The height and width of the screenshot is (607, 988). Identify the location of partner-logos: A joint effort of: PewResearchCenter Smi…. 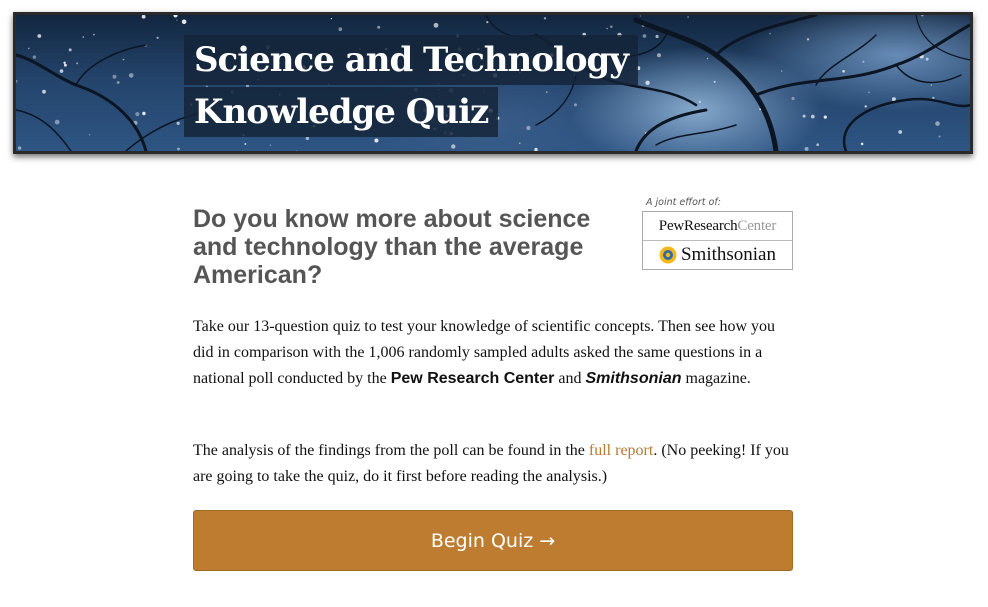
(717, 233).